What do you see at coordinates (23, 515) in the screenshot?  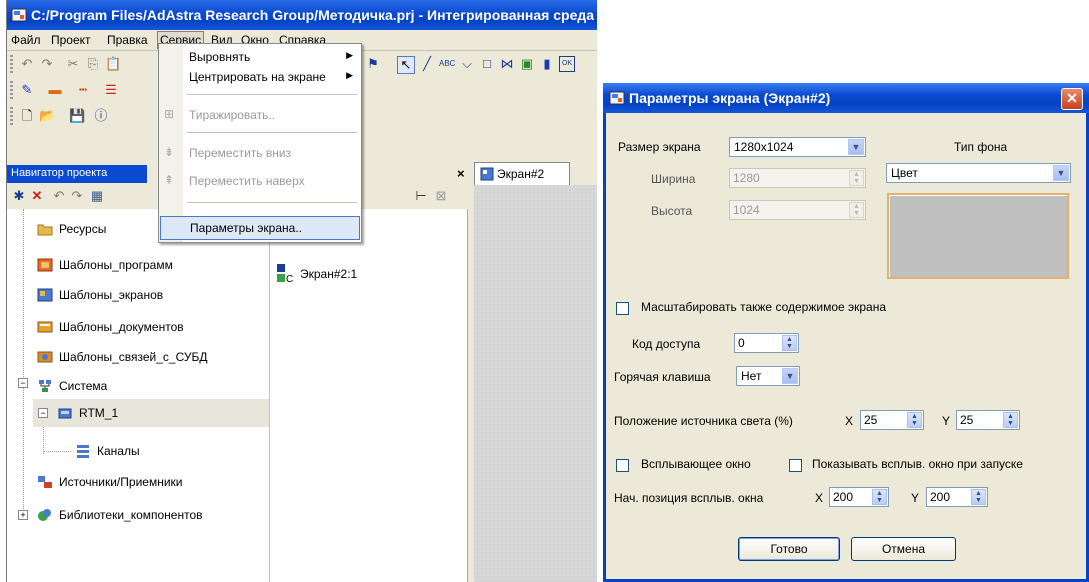 I see `expand-library-icon: +` at bounding box center [23, 515].